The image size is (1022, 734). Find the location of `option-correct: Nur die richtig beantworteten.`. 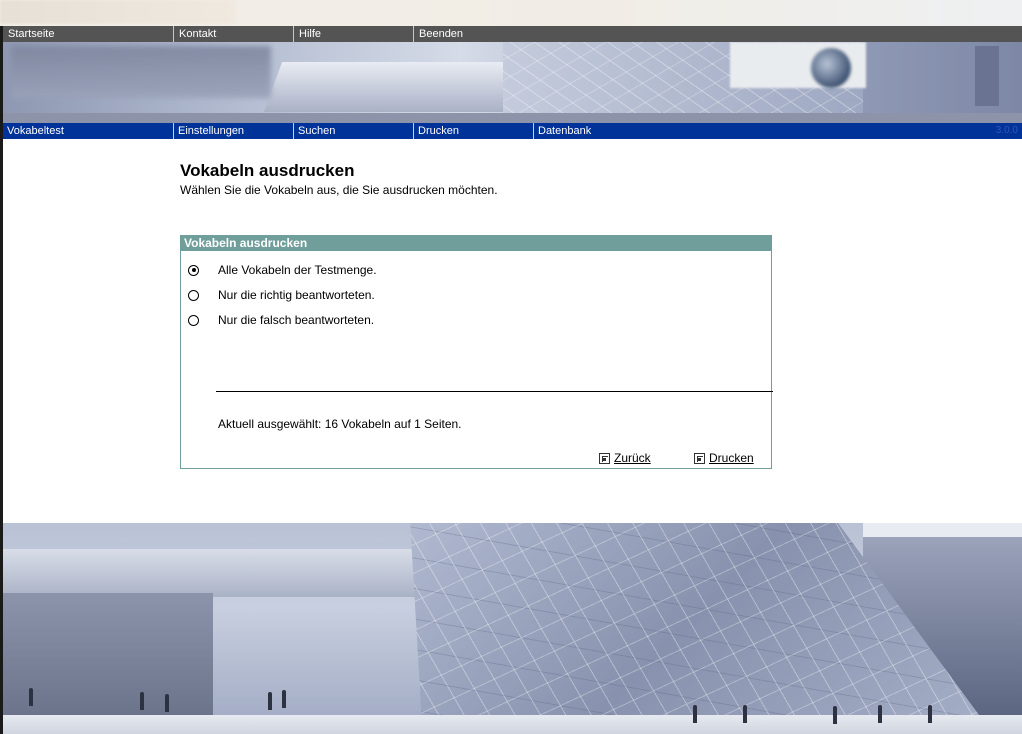

option-correct: Nur die richtig beantworteten. is located at coordinates (281, 295).